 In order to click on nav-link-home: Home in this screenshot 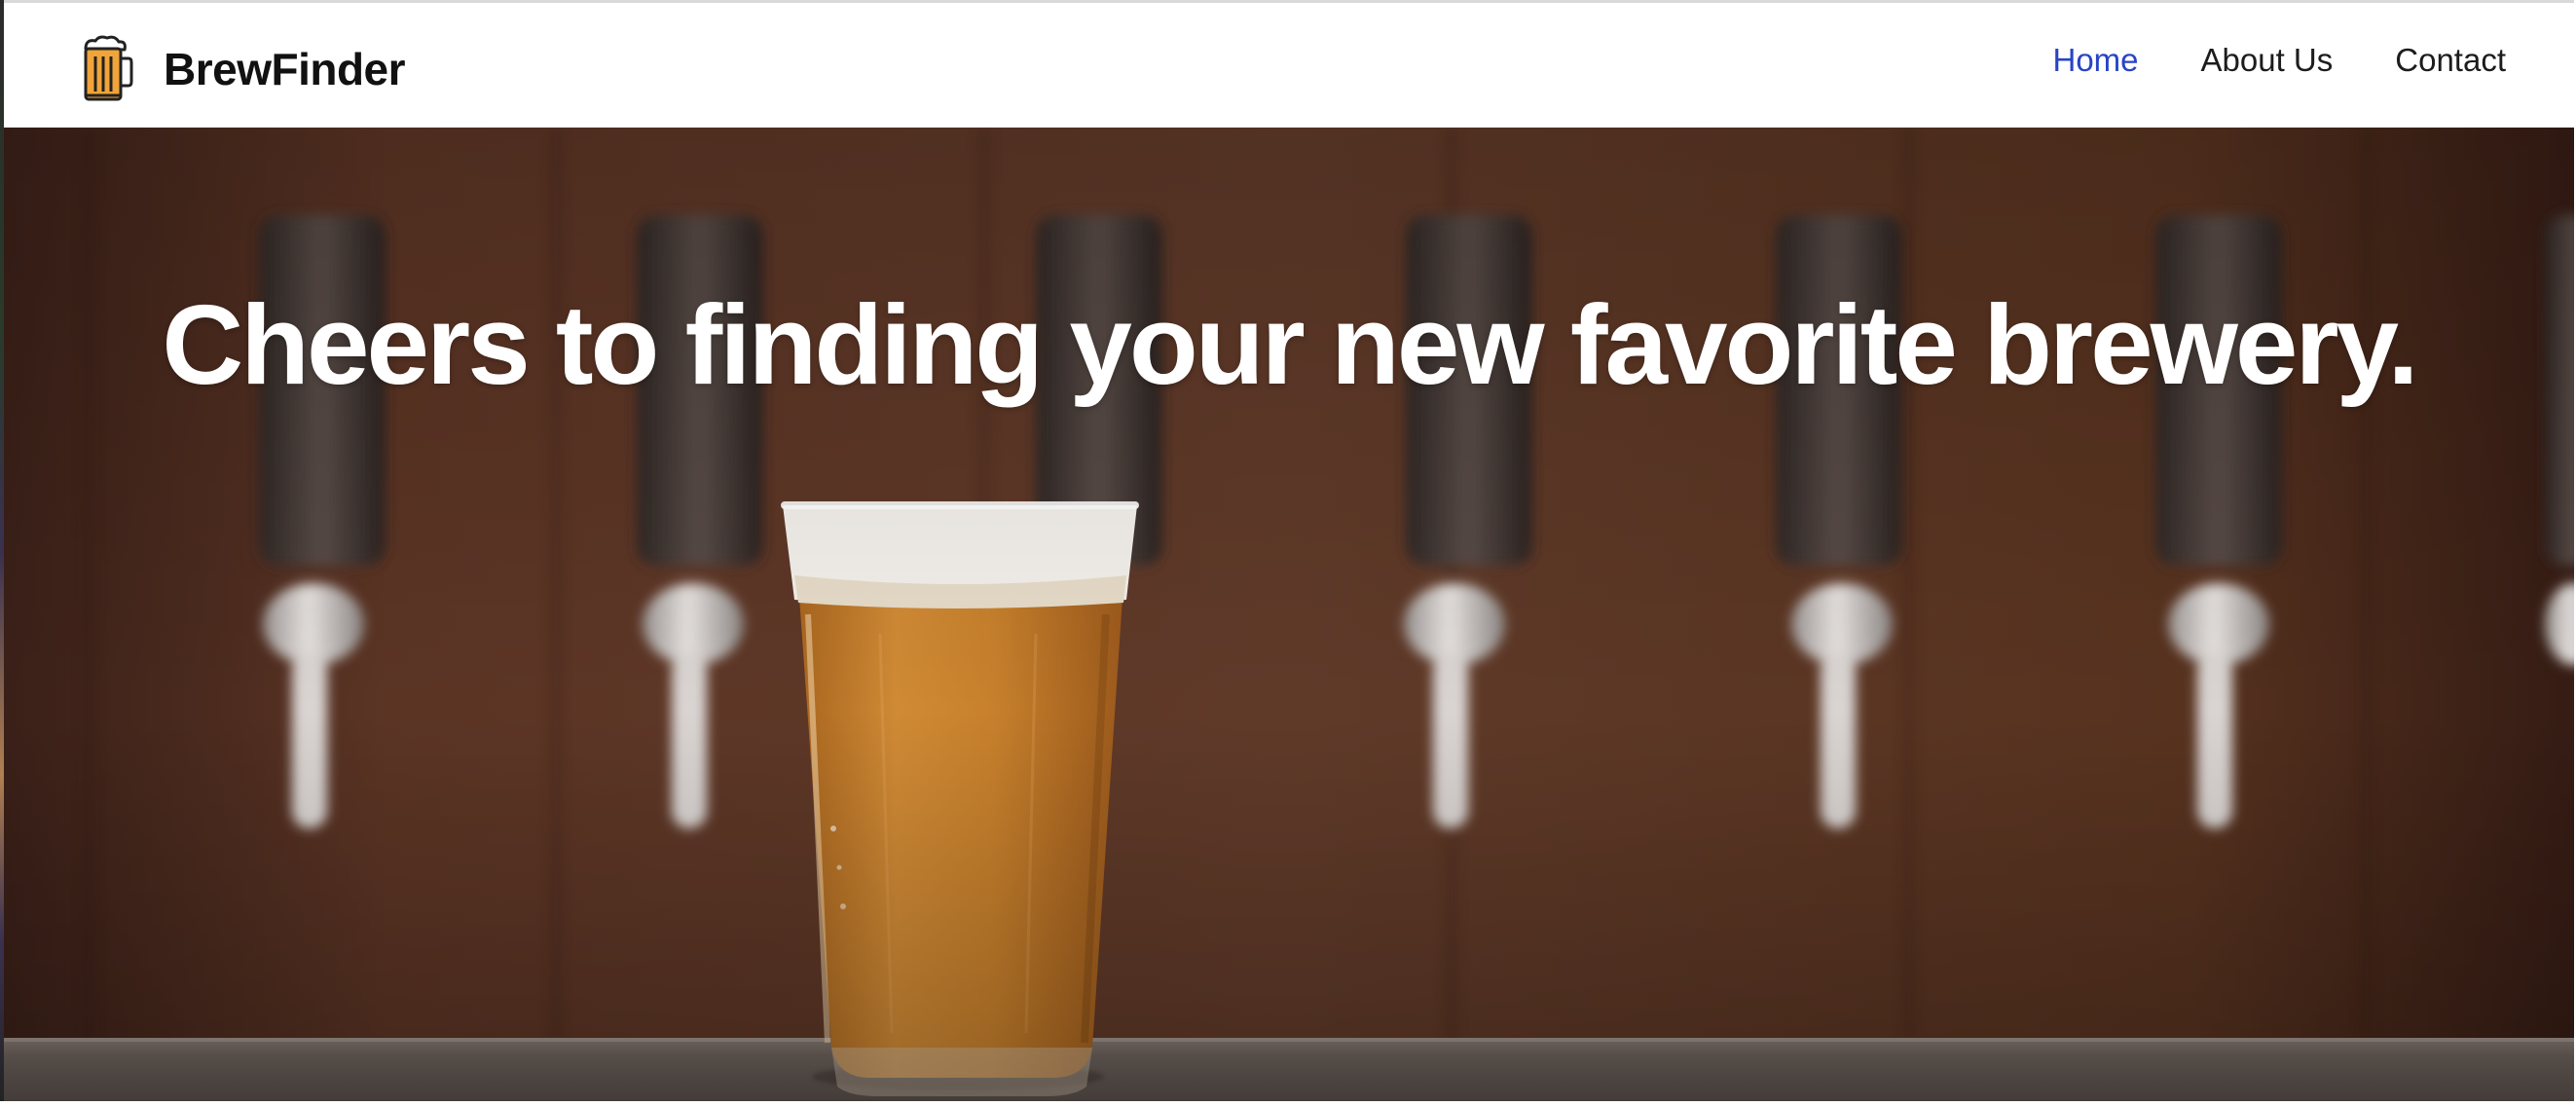, I will do `click(2095, 60)`.